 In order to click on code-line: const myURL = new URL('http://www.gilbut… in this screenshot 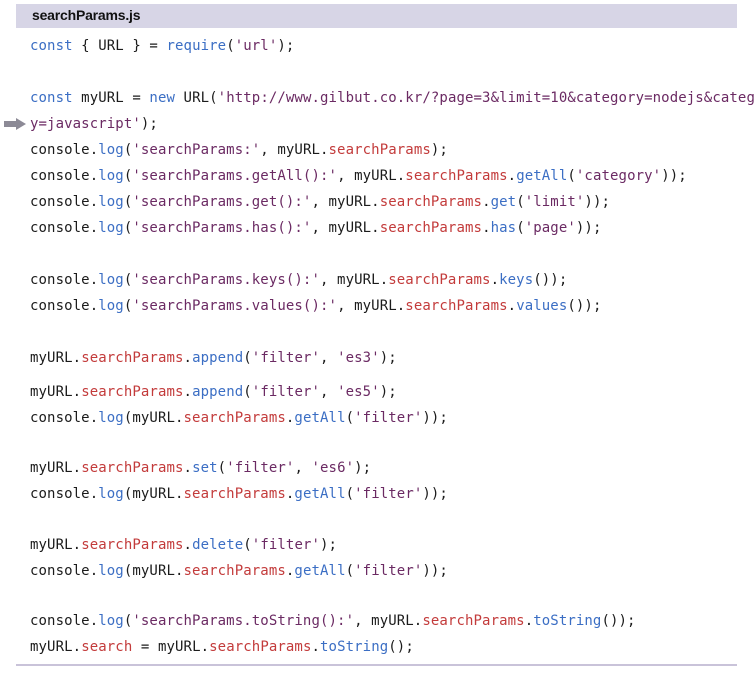, I will do `click(392, 98)`.